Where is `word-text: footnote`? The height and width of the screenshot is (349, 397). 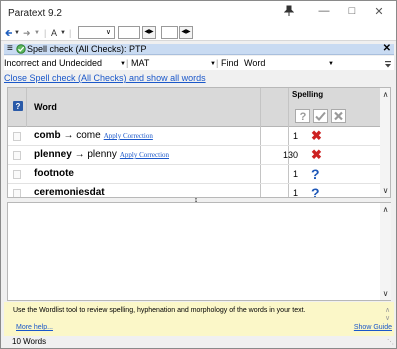 word-text: footnote is located at coordinates (54, 173).